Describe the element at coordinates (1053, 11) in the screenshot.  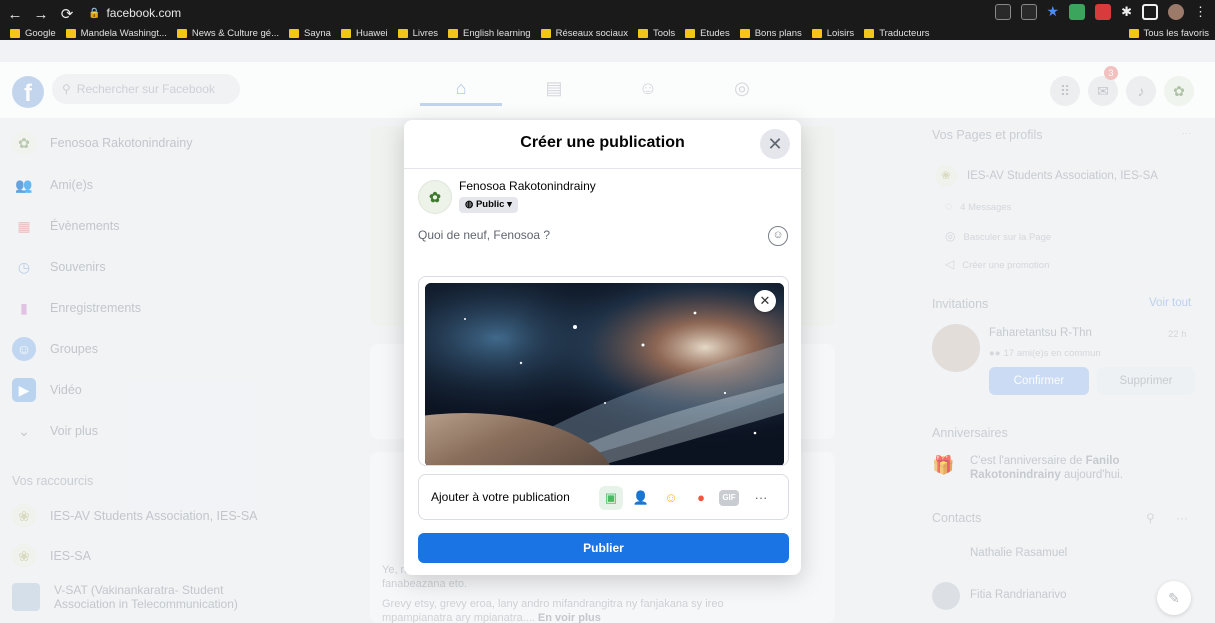
I see `star-icon: ★` at that location.